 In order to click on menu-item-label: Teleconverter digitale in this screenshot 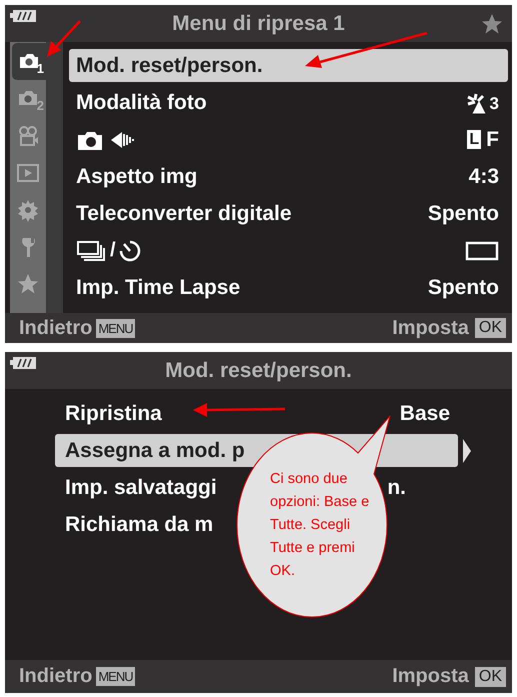, I will do `click(184, 214)`.